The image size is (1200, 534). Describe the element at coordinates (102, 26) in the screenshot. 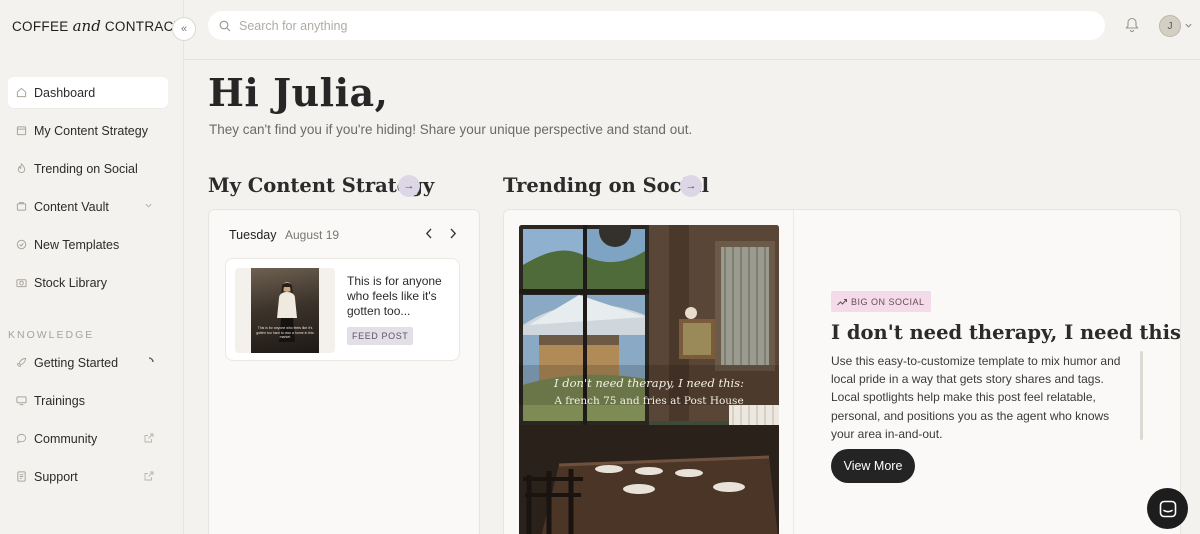

I see `brand-logo: COFFEE and CONTRACTS` at that location.